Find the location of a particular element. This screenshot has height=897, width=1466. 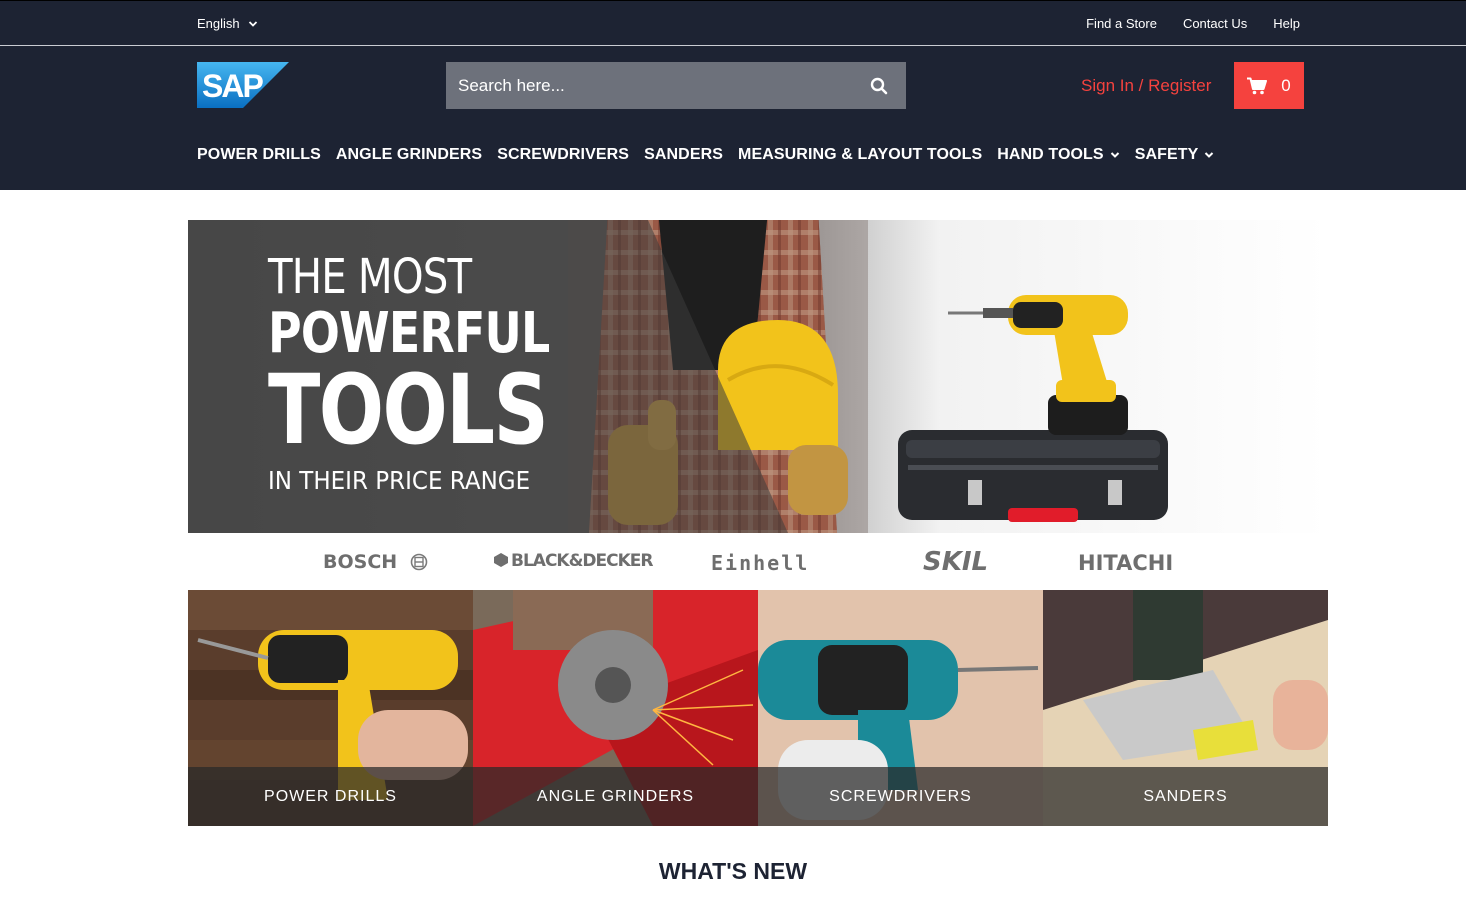

nav-label: POWER DRILLS is located at coordinates (259, 154).